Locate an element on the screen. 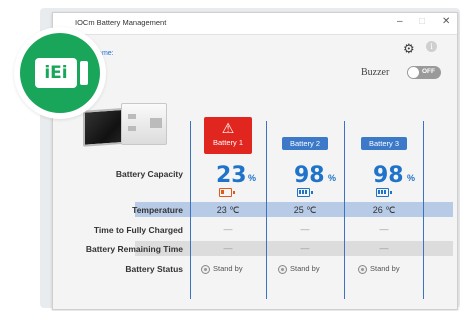  remaining-time-row-label: Battery Remaining Time is located at coordinates (134, 249).